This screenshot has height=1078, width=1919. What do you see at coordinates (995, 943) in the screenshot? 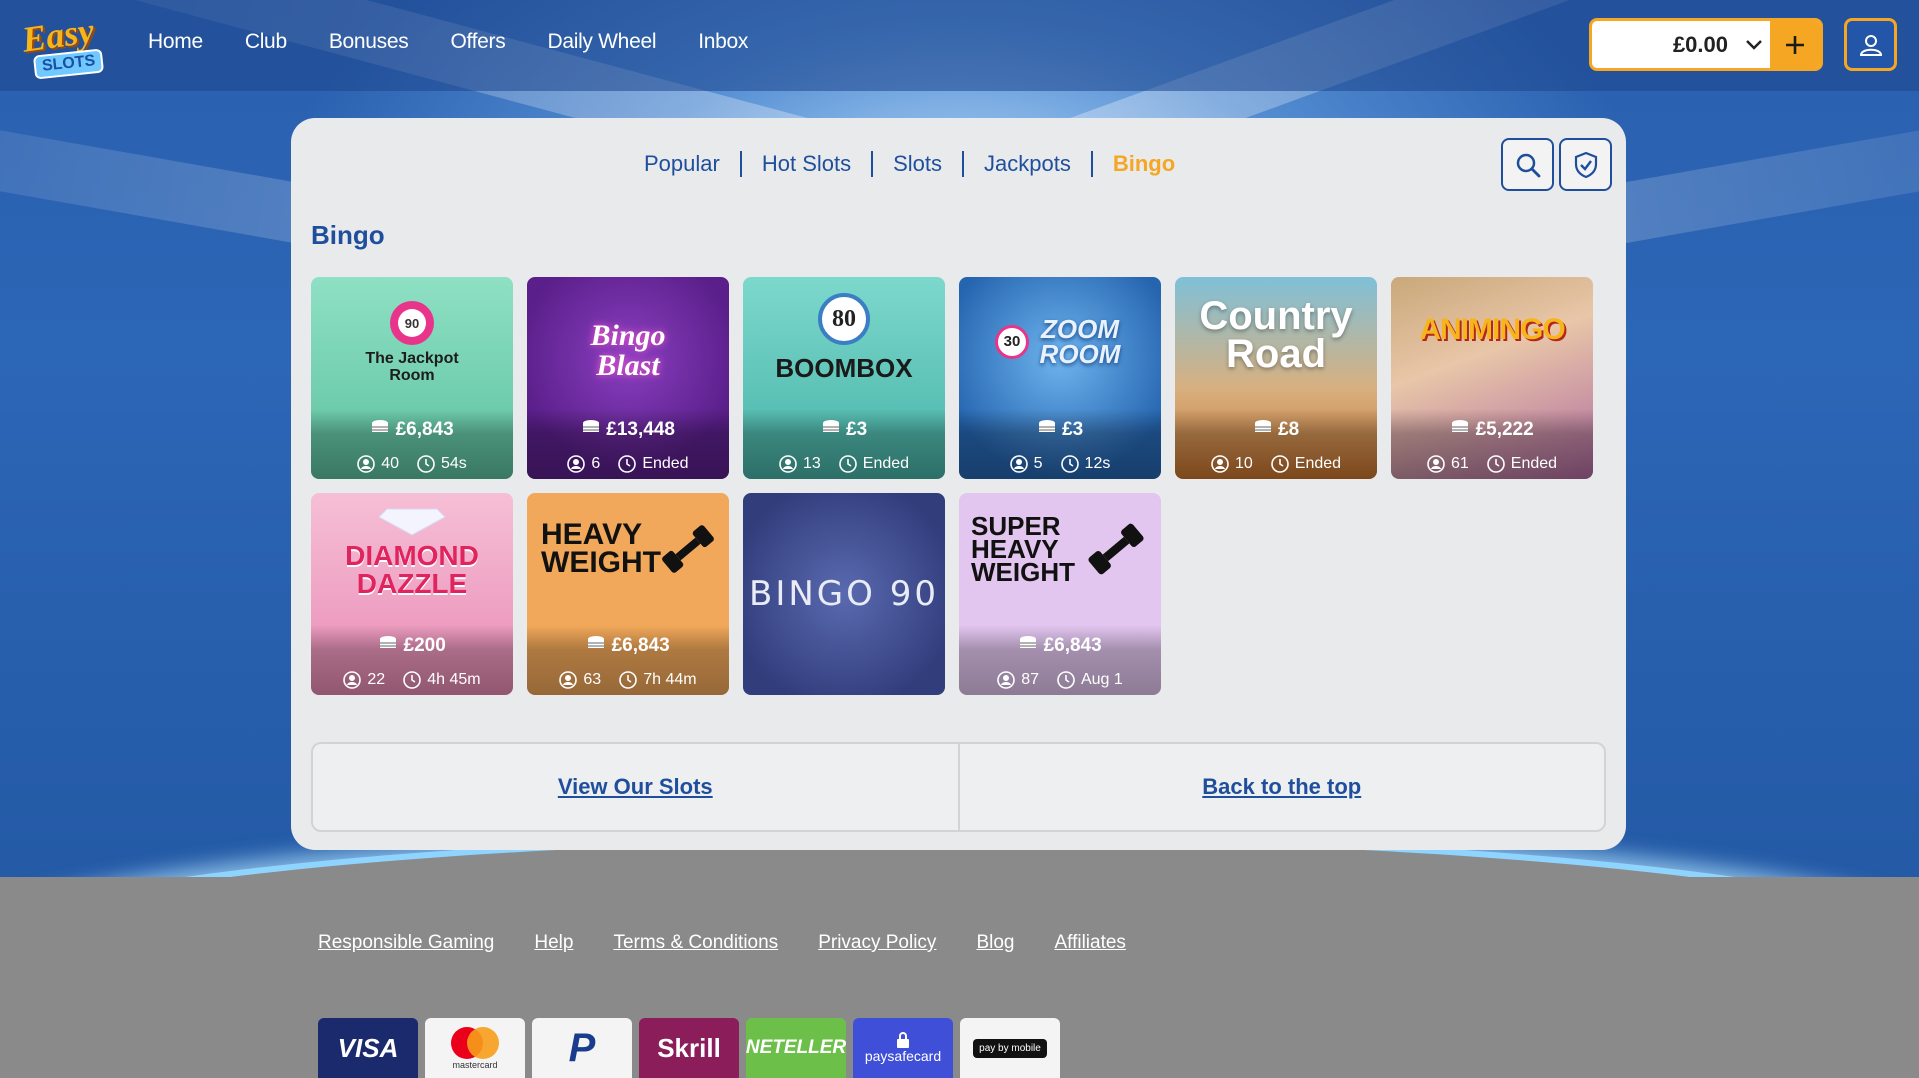
I see `footer-link-blog: Blog` at bounding box center [995, 943].